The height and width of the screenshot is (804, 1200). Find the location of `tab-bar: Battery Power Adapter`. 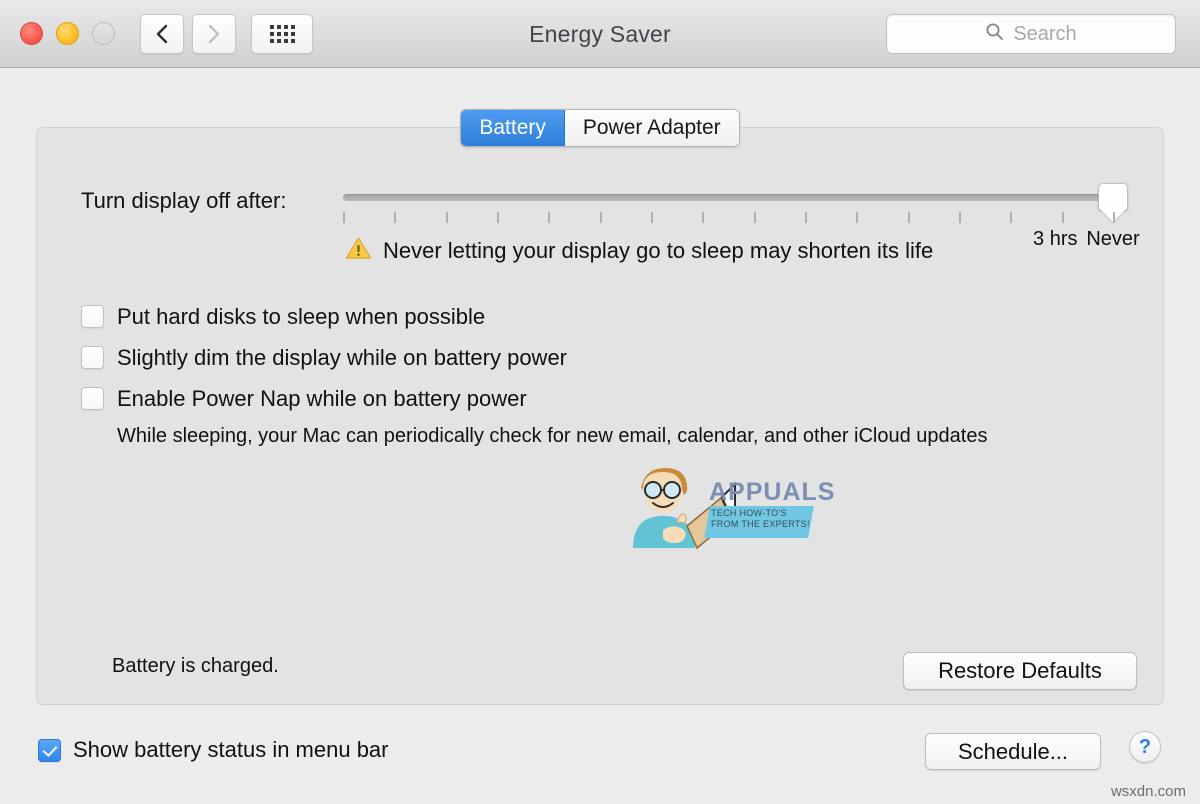

tab-bar: Battery Power Adapter is located at coordinates (600, 128).